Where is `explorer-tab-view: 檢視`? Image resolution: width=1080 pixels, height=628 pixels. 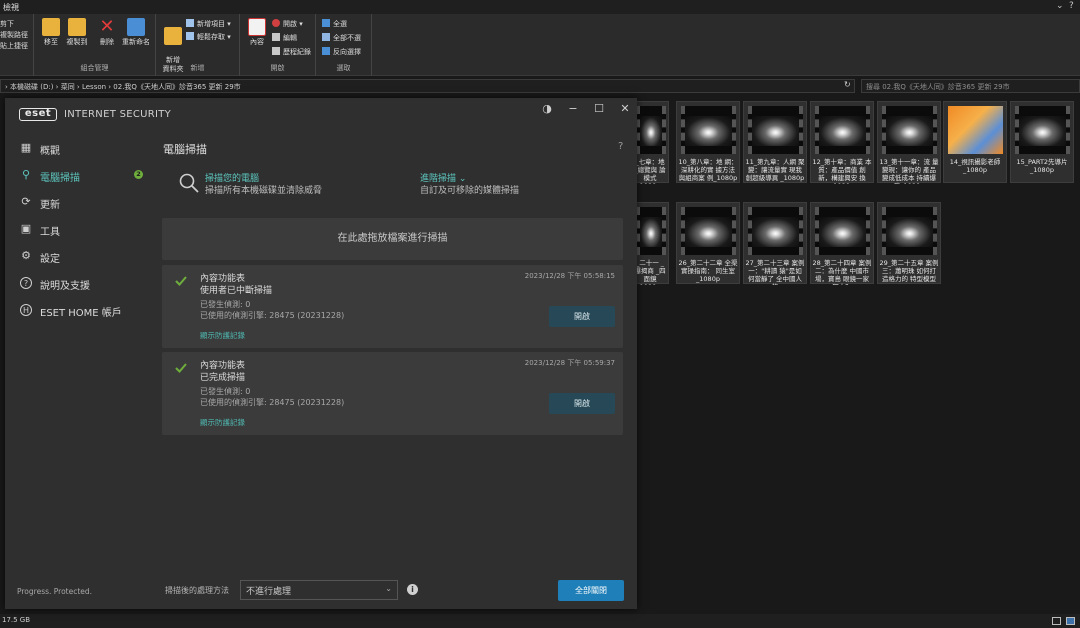 explorer-tab-view: 檢視 is located at coordinates (11, 7).